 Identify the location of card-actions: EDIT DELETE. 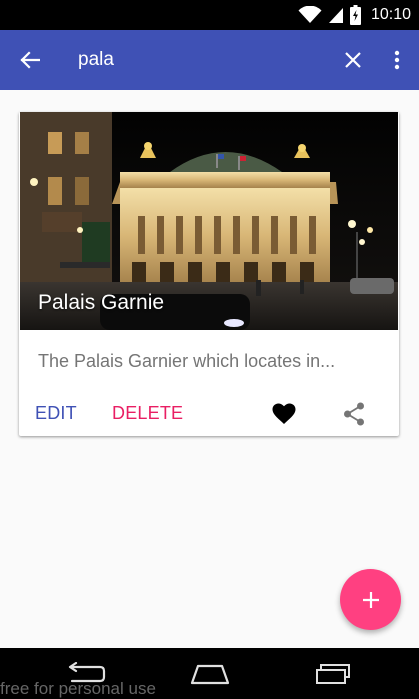
(209, 413).